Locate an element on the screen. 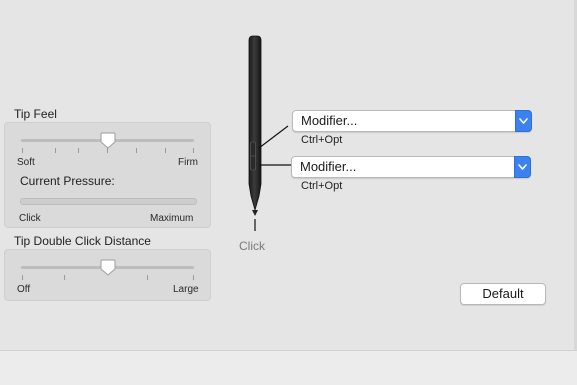  pressure-max-label: Maximum is located at coordinates (172, 218).